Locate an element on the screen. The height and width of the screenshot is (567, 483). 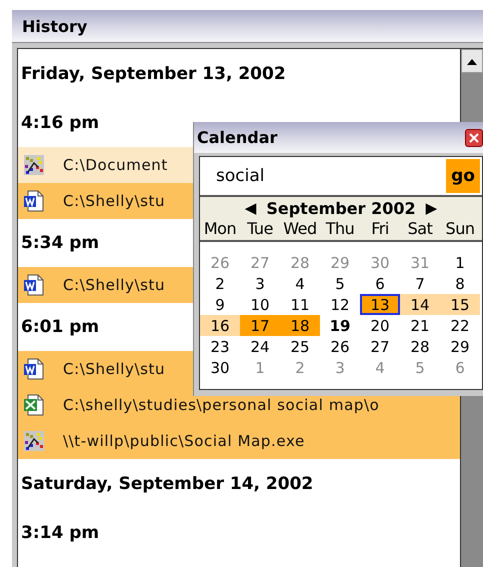
weekday-label: Thu is located at coordinates (340, 229).